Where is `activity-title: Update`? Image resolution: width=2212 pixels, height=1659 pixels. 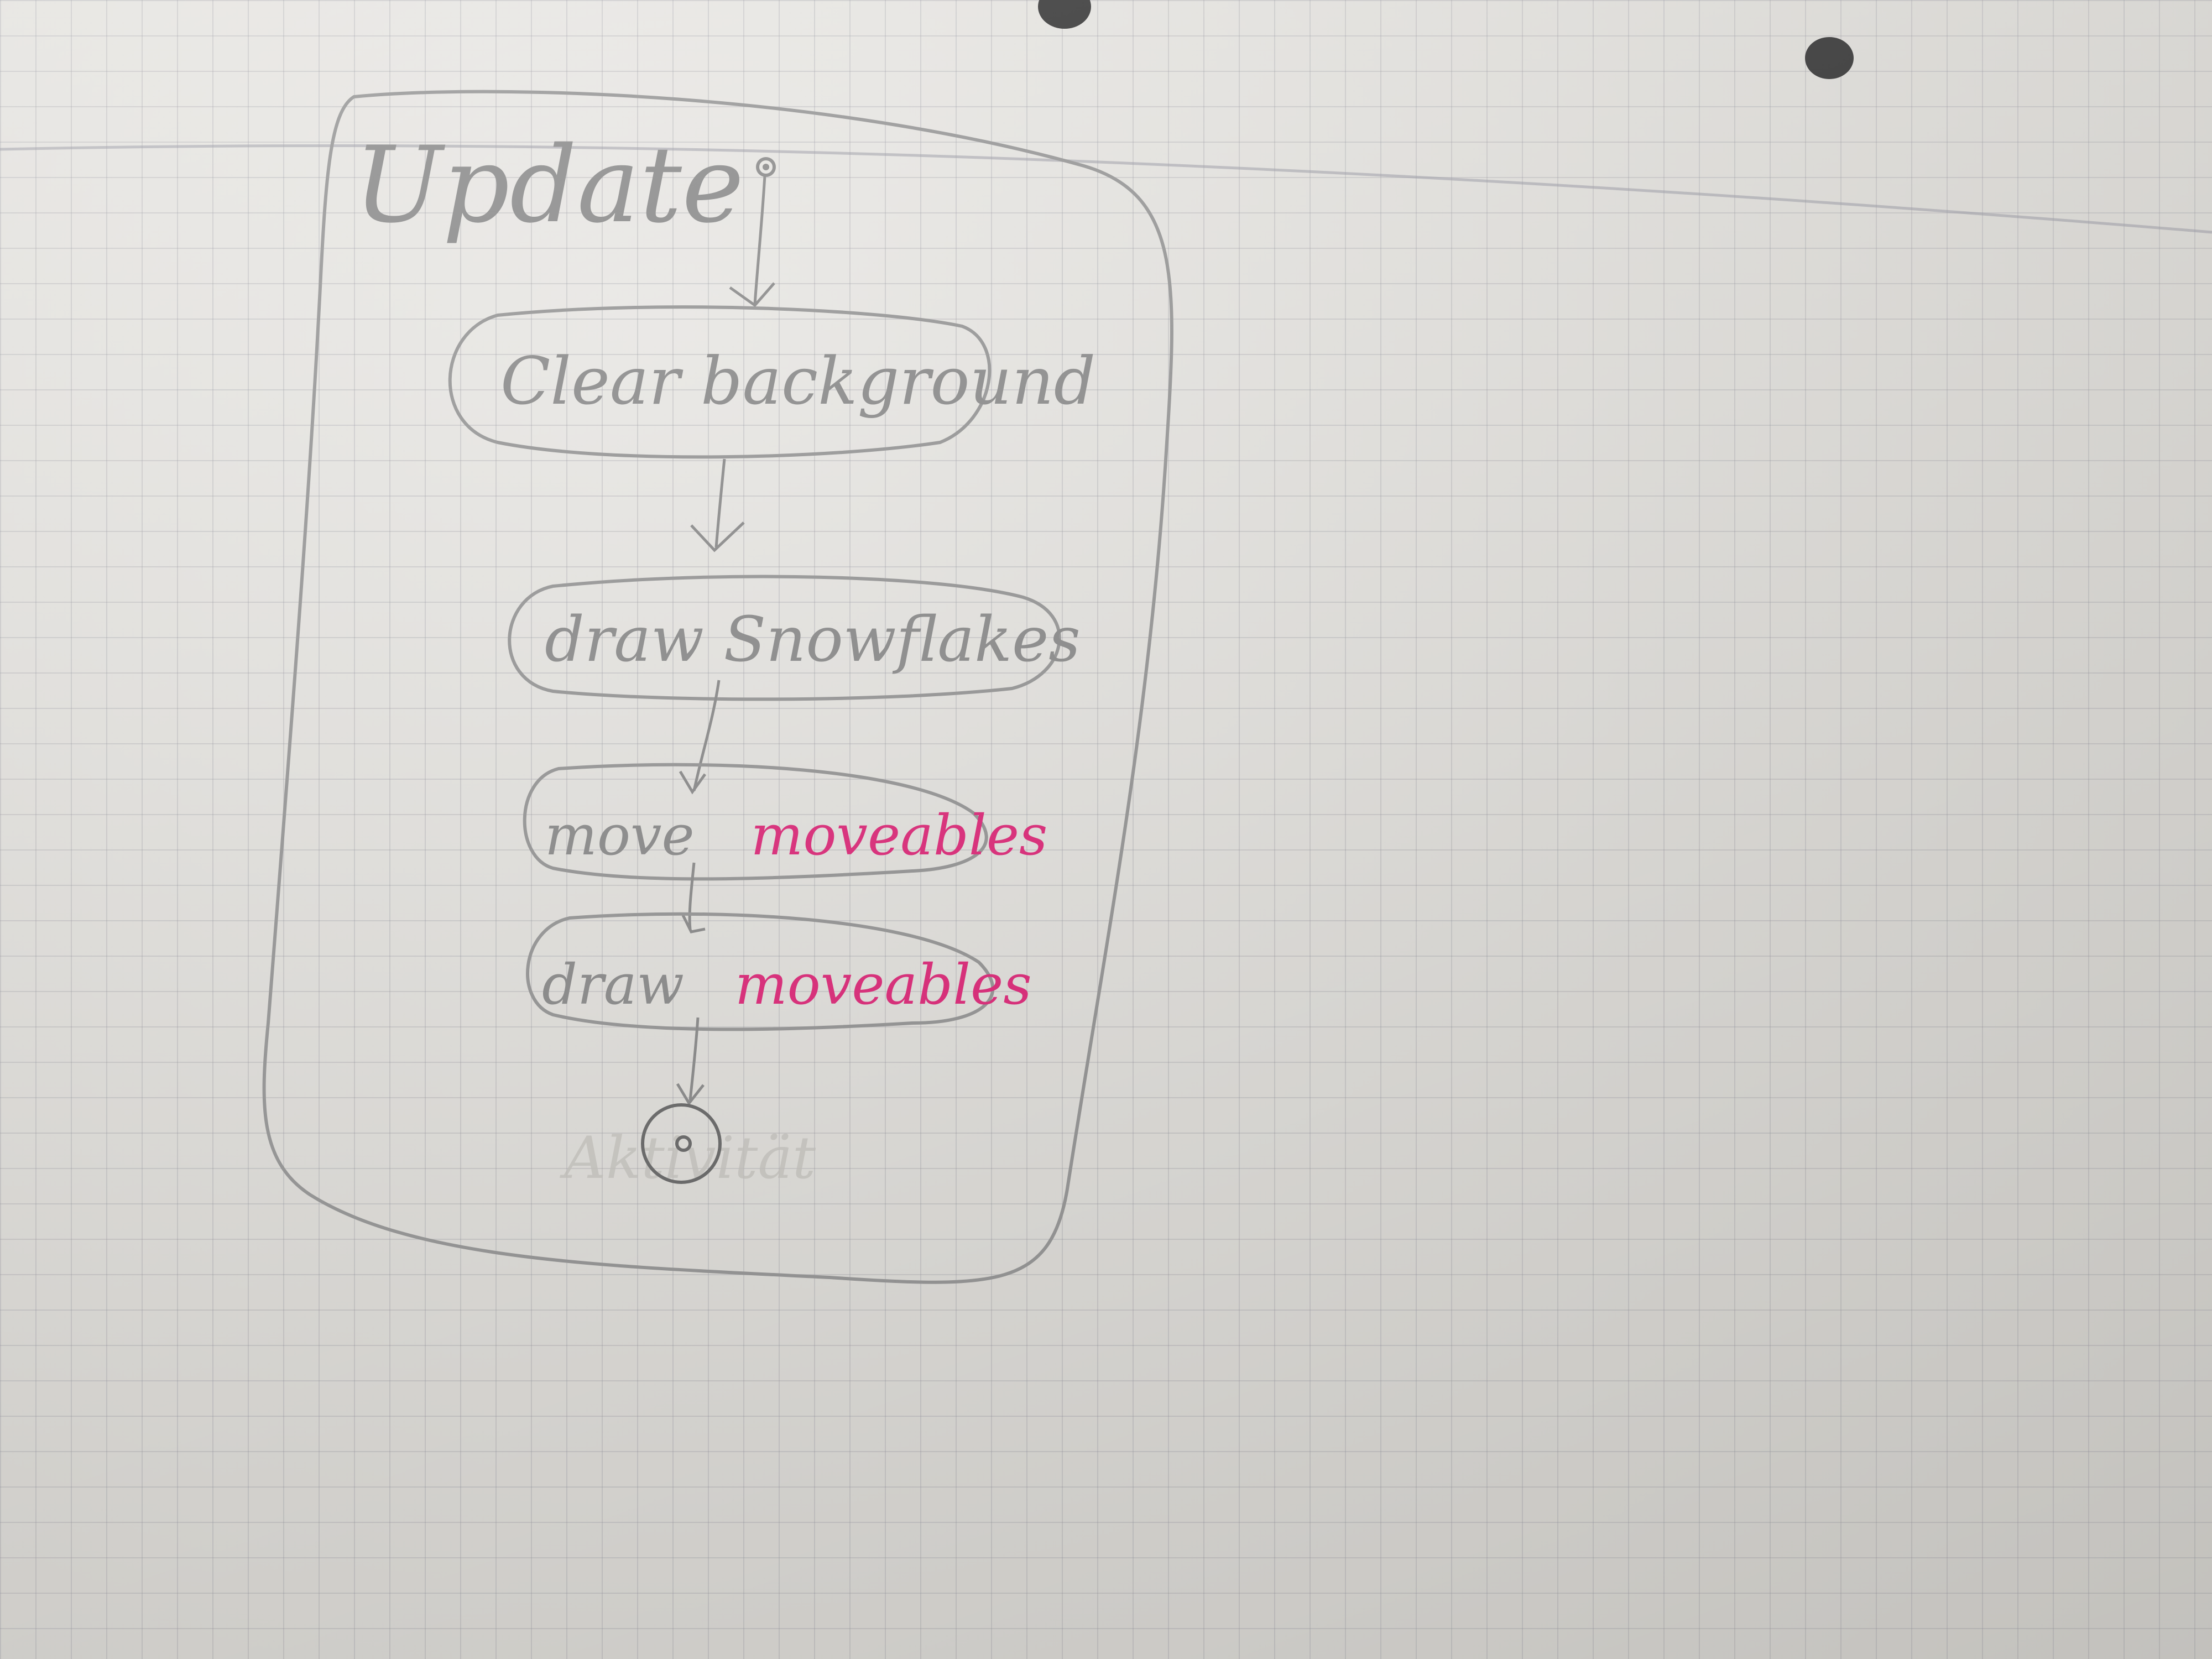
activity-title: Update is located at coordinates (549, 185).